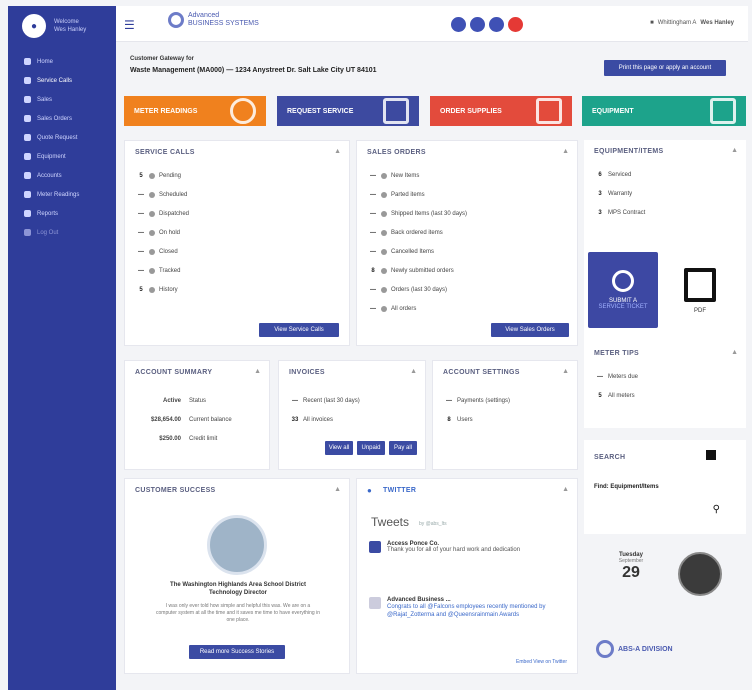 This screenshot has height=690, width=752. What do you see at coordinates (237, 652) in the screenshot?
I see `read-success-stories-button: Read more Success Stories` at bounding box center [237, 652].